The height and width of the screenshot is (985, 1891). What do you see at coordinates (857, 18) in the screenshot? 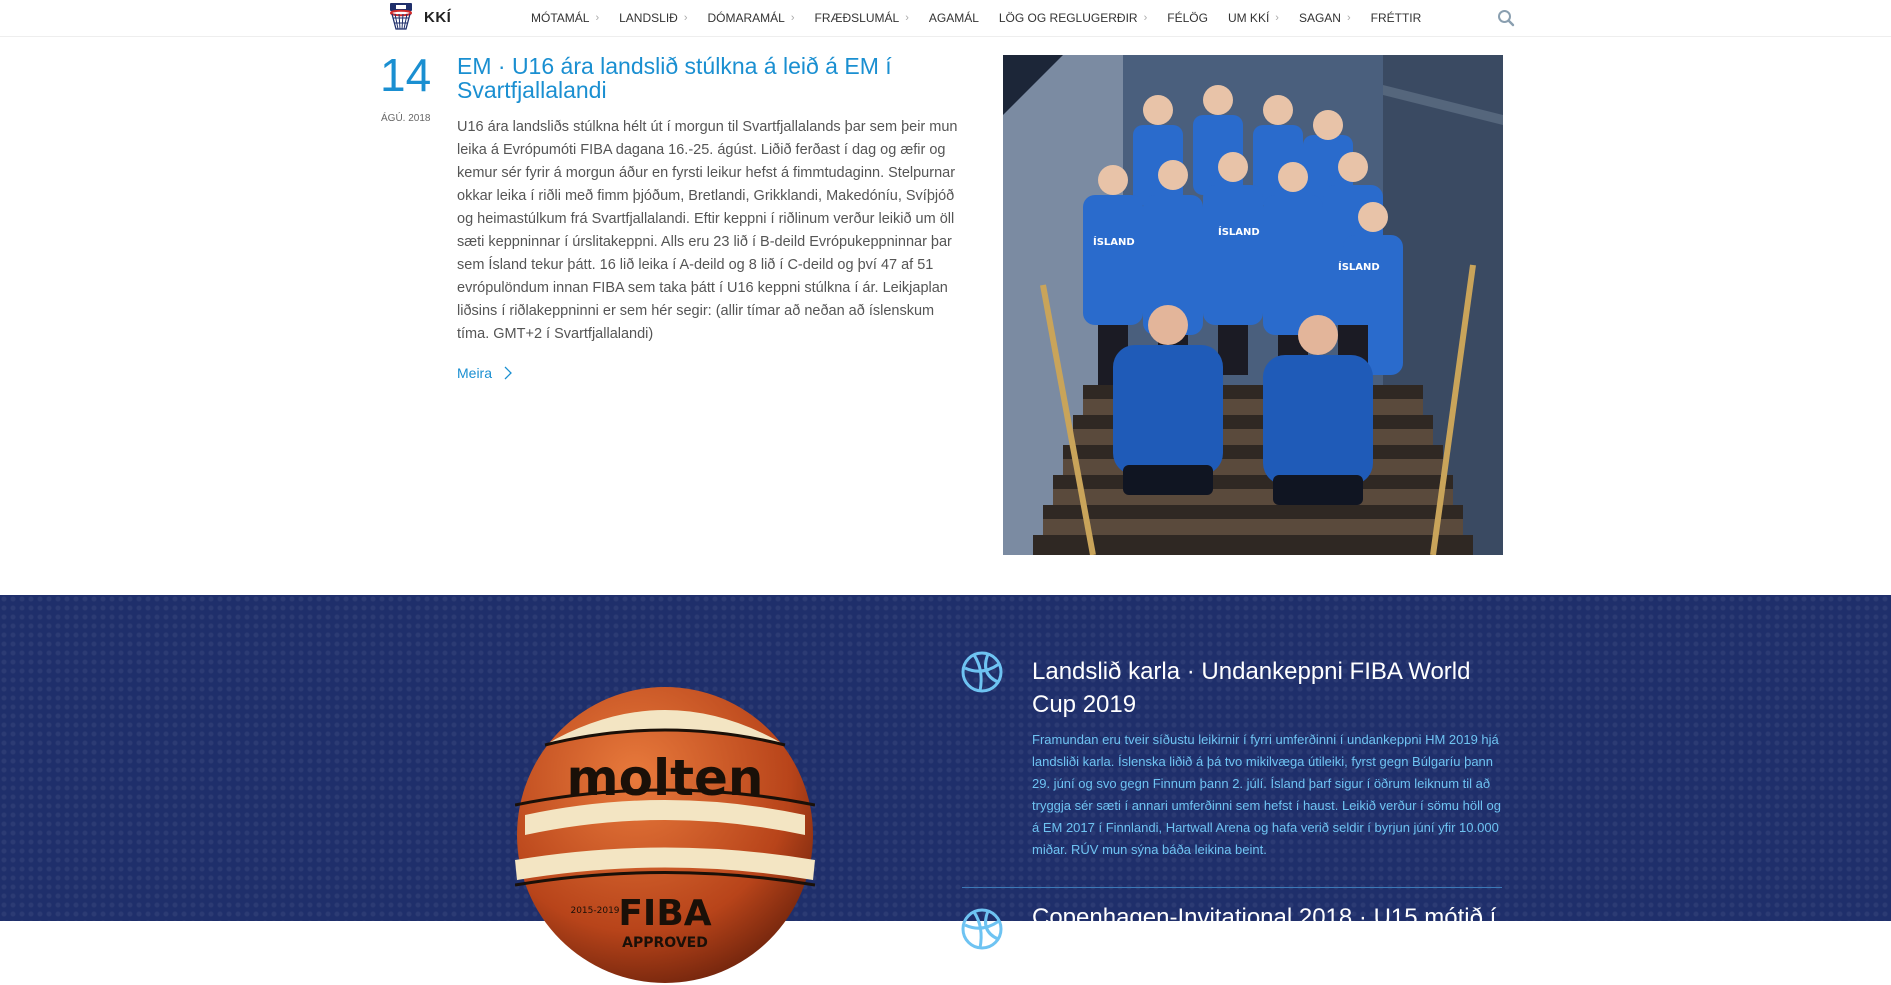
I see `nav-item-label: FRÆÐSLUMÁL` at bounding box center [857, 18].